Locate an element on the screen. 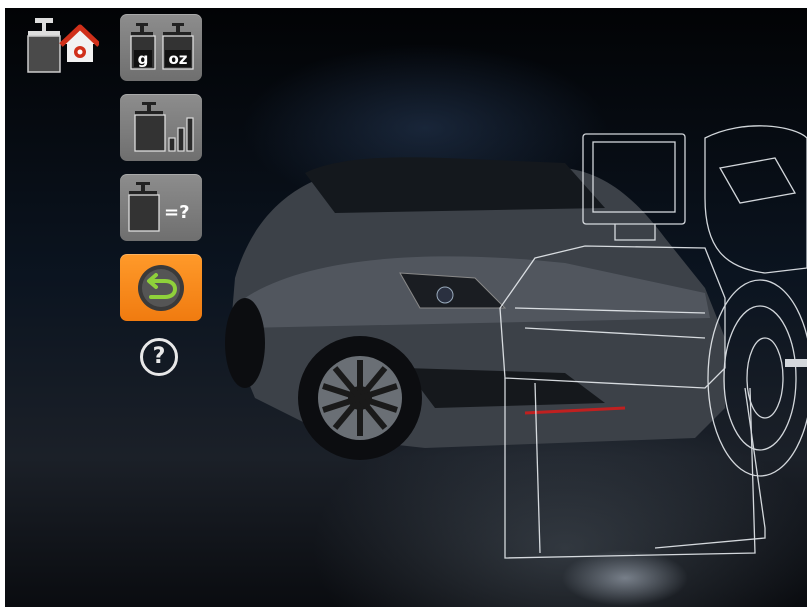 The height and width of the screenshot is (607, 807). units-button: g oz is located at coordinates (161, 47).